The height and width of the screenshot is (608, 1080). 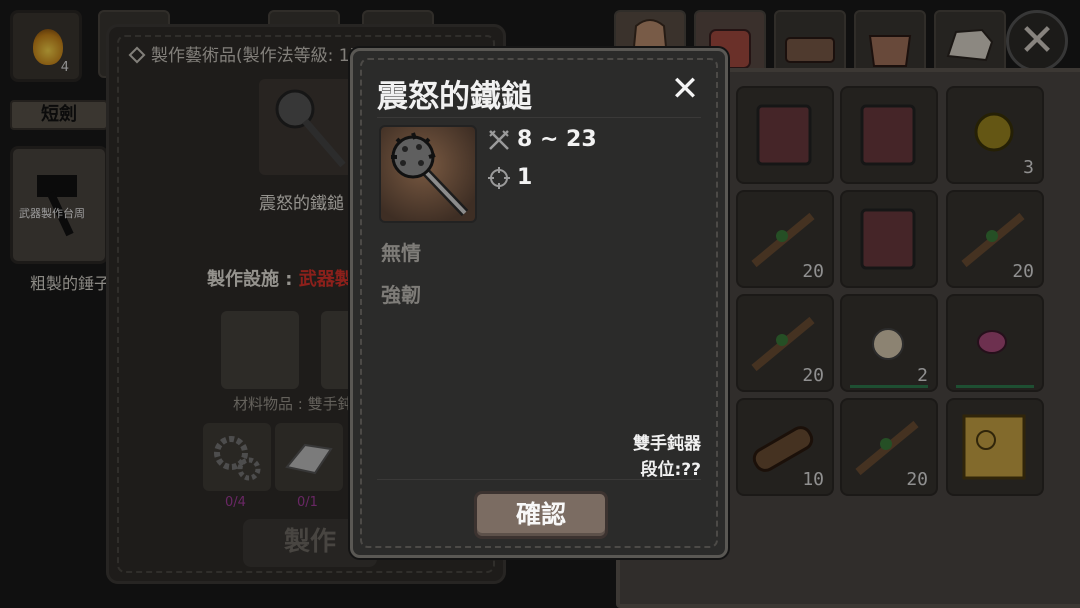 I want to click on trait-ruthless: 無情, so click(x=401, y=253).